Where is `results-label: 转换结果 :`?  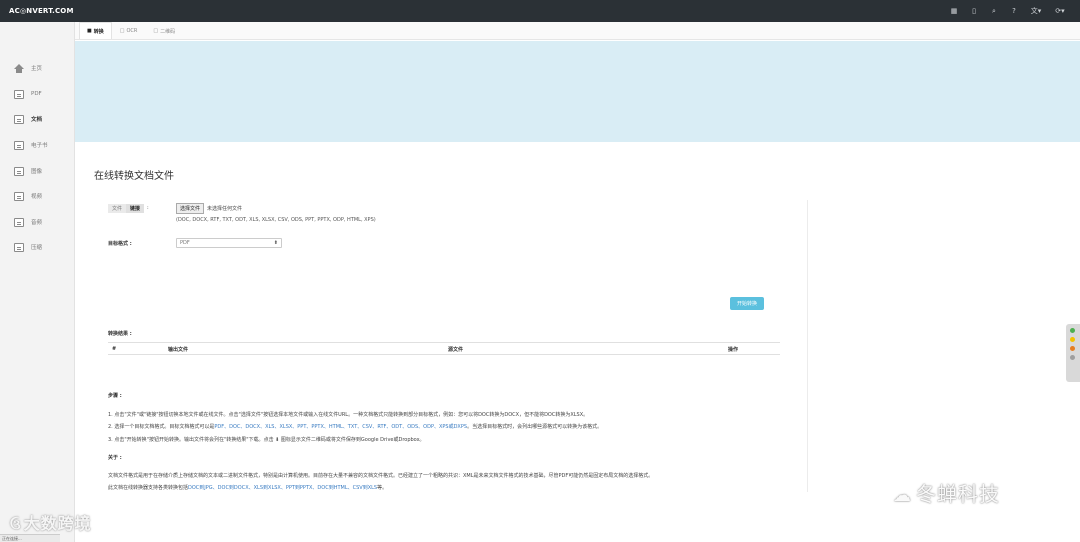 results-label: 转换结果 : is located at coordinates (120, 334).